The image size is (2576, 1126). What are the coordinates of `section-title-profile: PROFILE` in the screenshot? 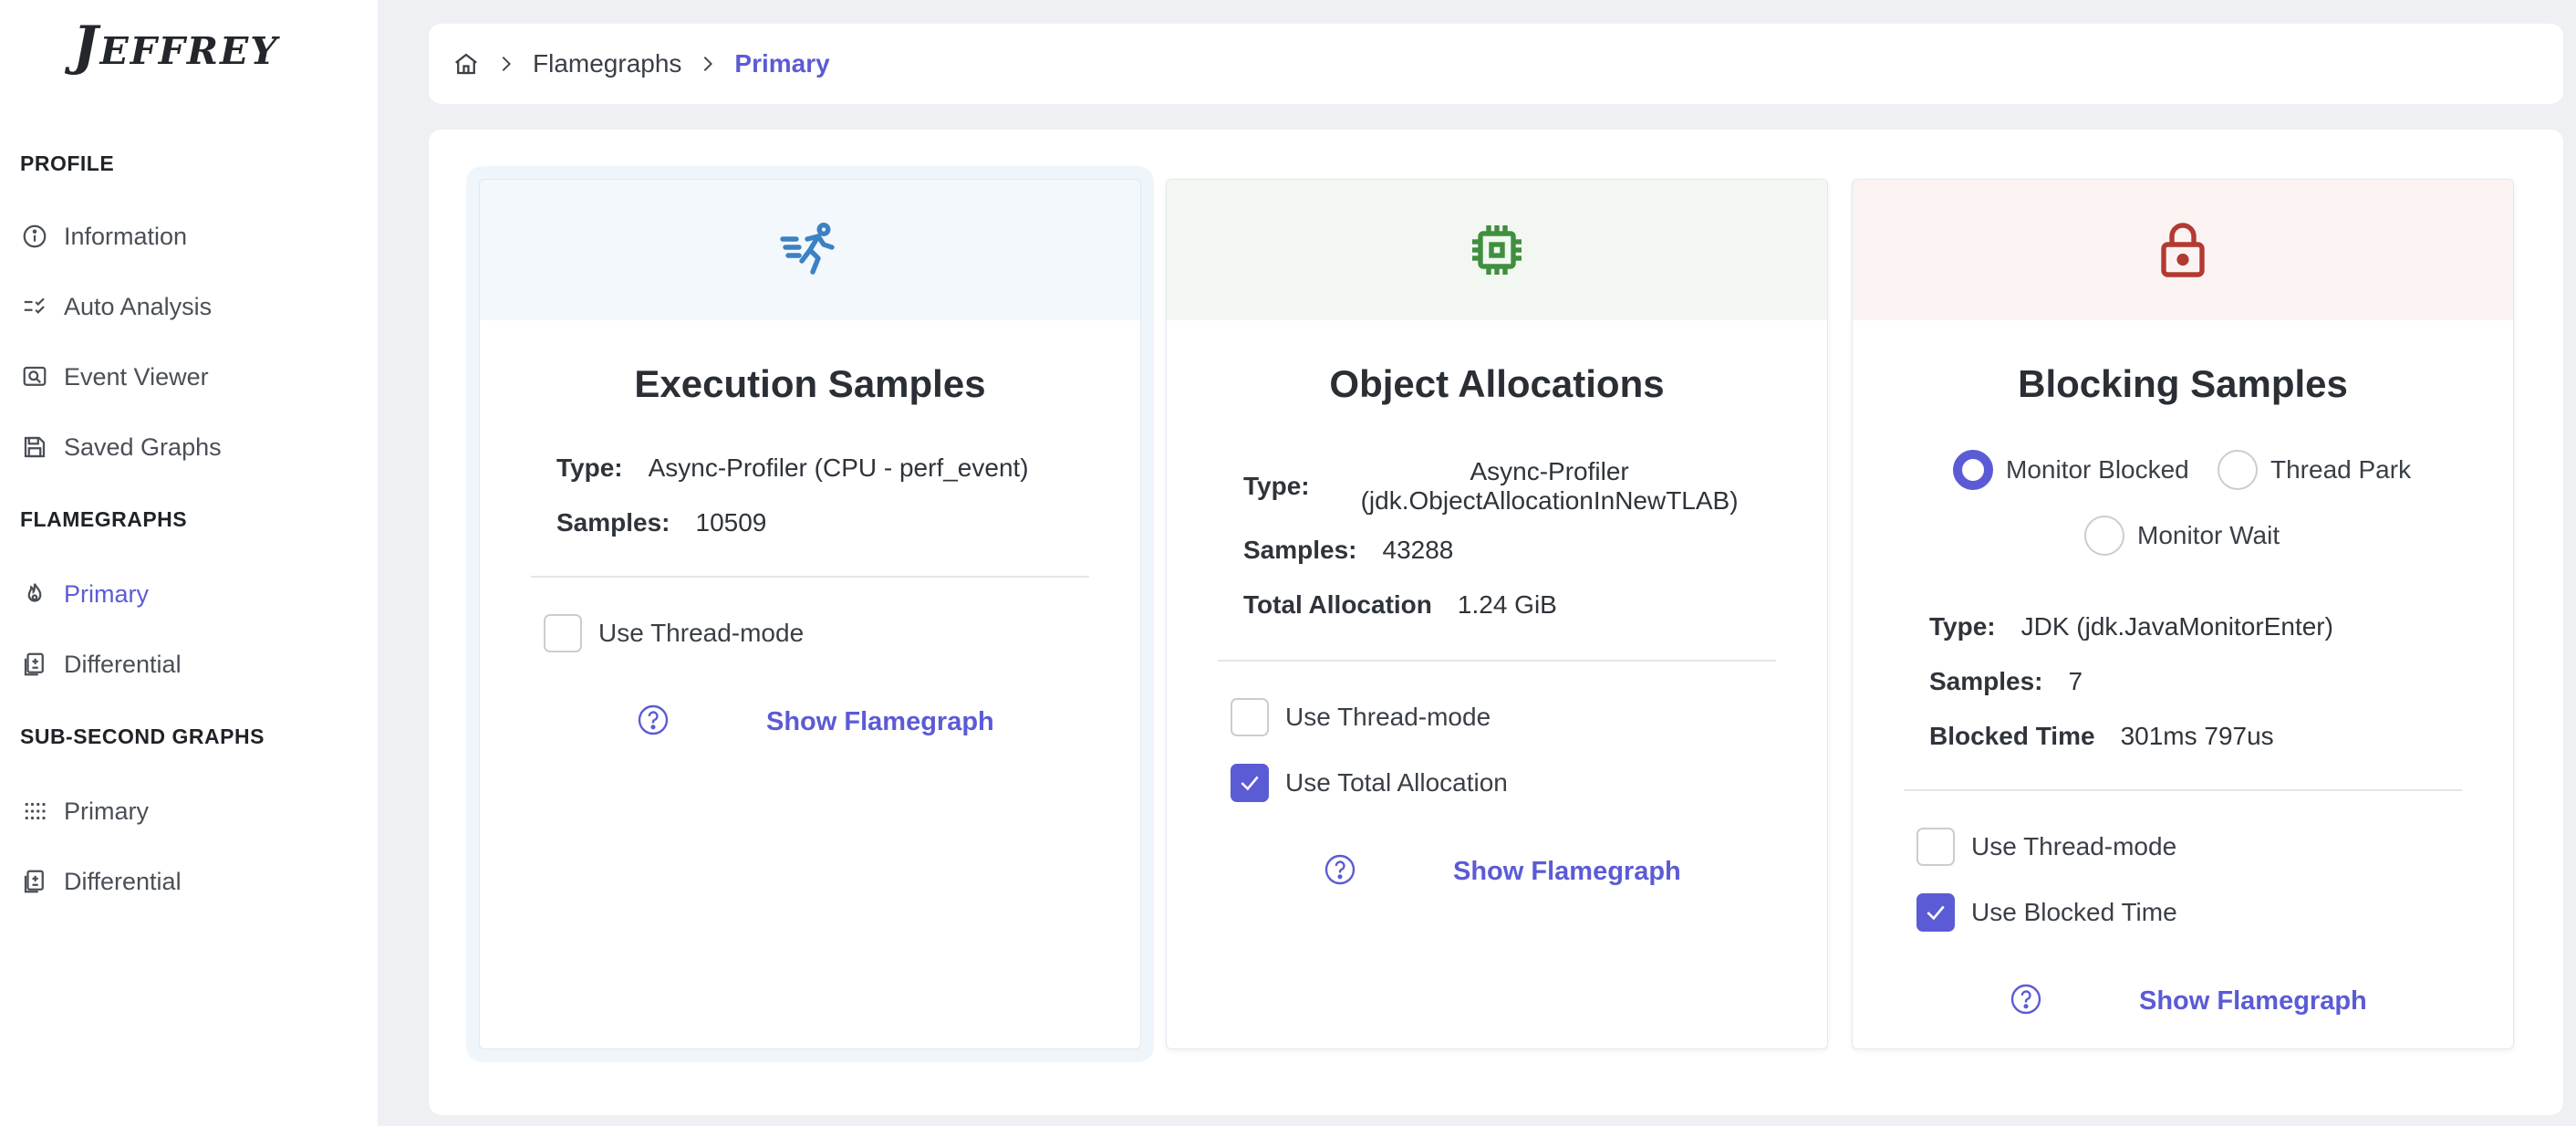 It's located at (67, 163).